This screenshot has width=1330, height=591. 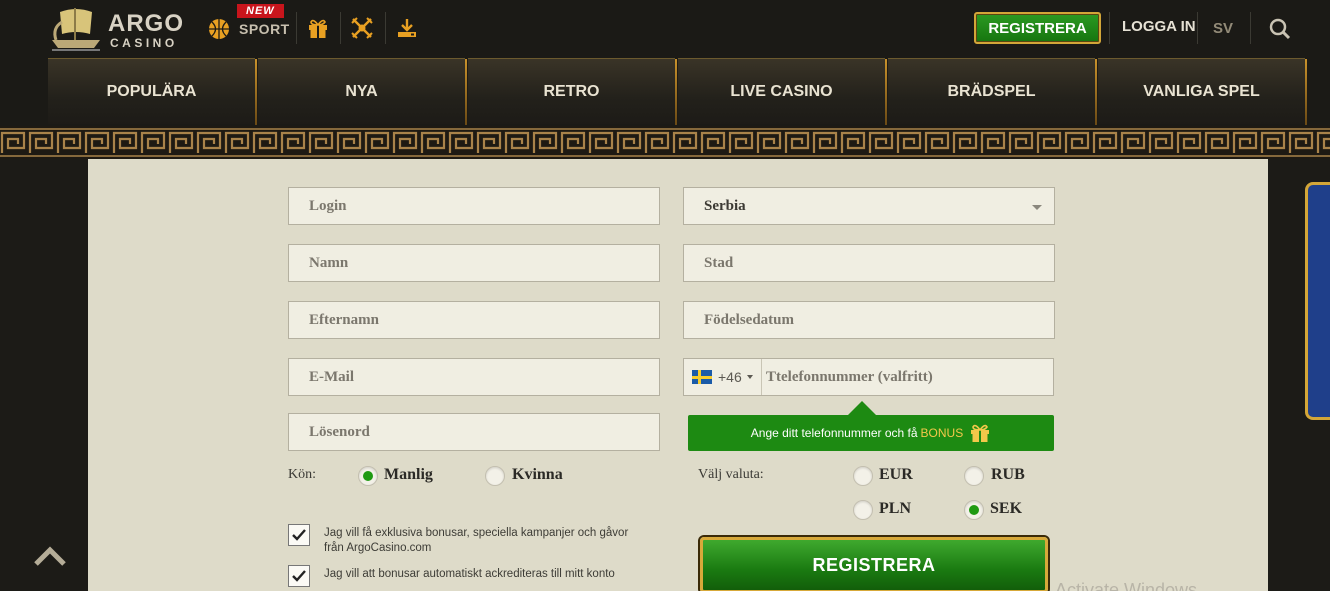 I want to click on register-button-header: REGISTRERA, so click(x=1037, y=28).